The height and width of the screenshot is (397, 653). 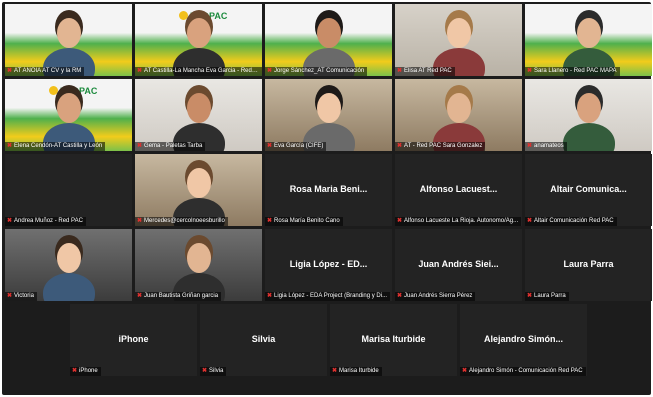 I want to click on participant-name-label: ✖ iPhone, so click(x=85, y=371).